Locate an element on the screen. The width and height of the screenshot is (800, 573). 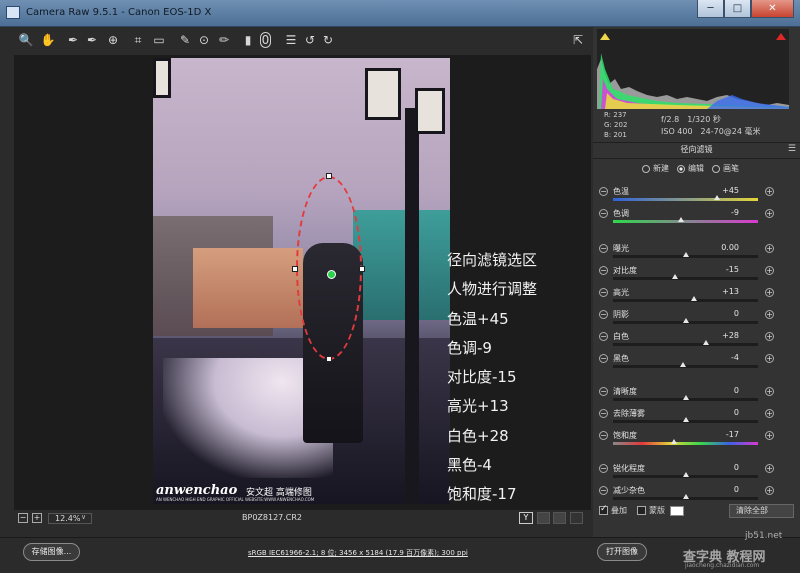
open-image-button: 打开图像 is located at coordinates (622, 552).